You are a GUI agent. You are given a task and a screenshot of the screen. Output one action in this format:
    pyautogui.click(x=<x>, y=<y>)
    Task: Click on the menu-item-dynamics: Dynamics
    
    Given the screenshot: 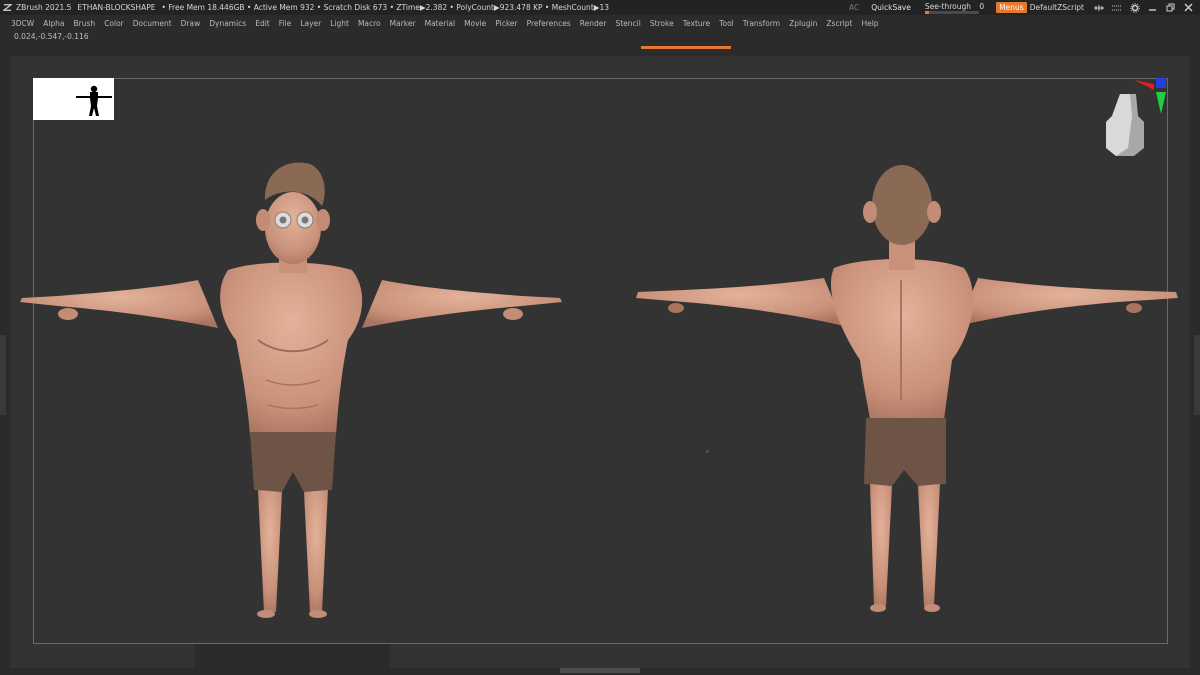 What is the action you would take?
    pyautogui.click(x=227, y=23)
    